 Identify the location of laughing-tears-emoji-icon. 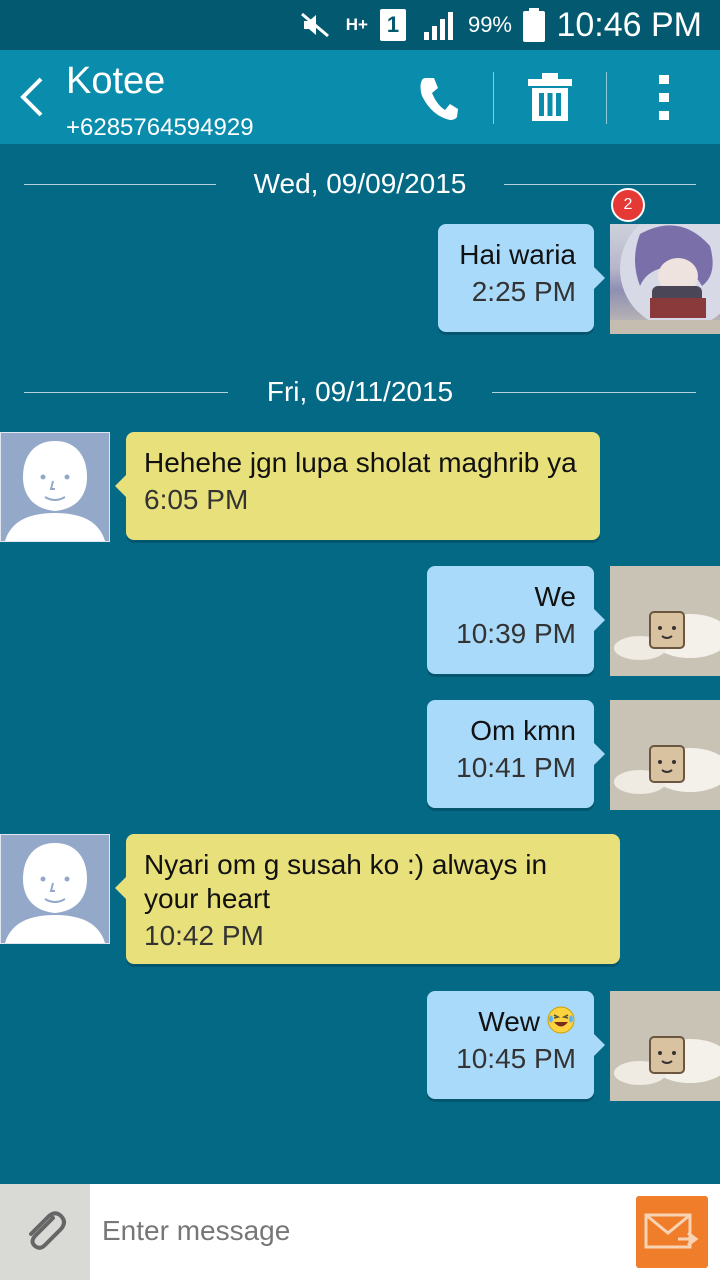
(561, 1020).